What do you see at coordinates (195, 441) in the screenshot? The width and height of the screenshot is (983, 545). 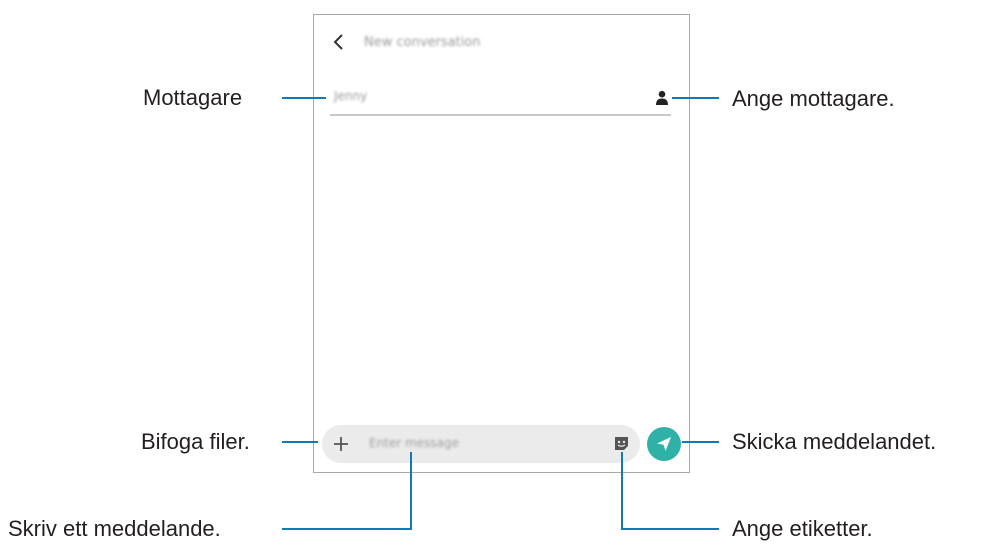 I see `callout-attach-files: Bifoga filer.` at bounding box center [195, 441].